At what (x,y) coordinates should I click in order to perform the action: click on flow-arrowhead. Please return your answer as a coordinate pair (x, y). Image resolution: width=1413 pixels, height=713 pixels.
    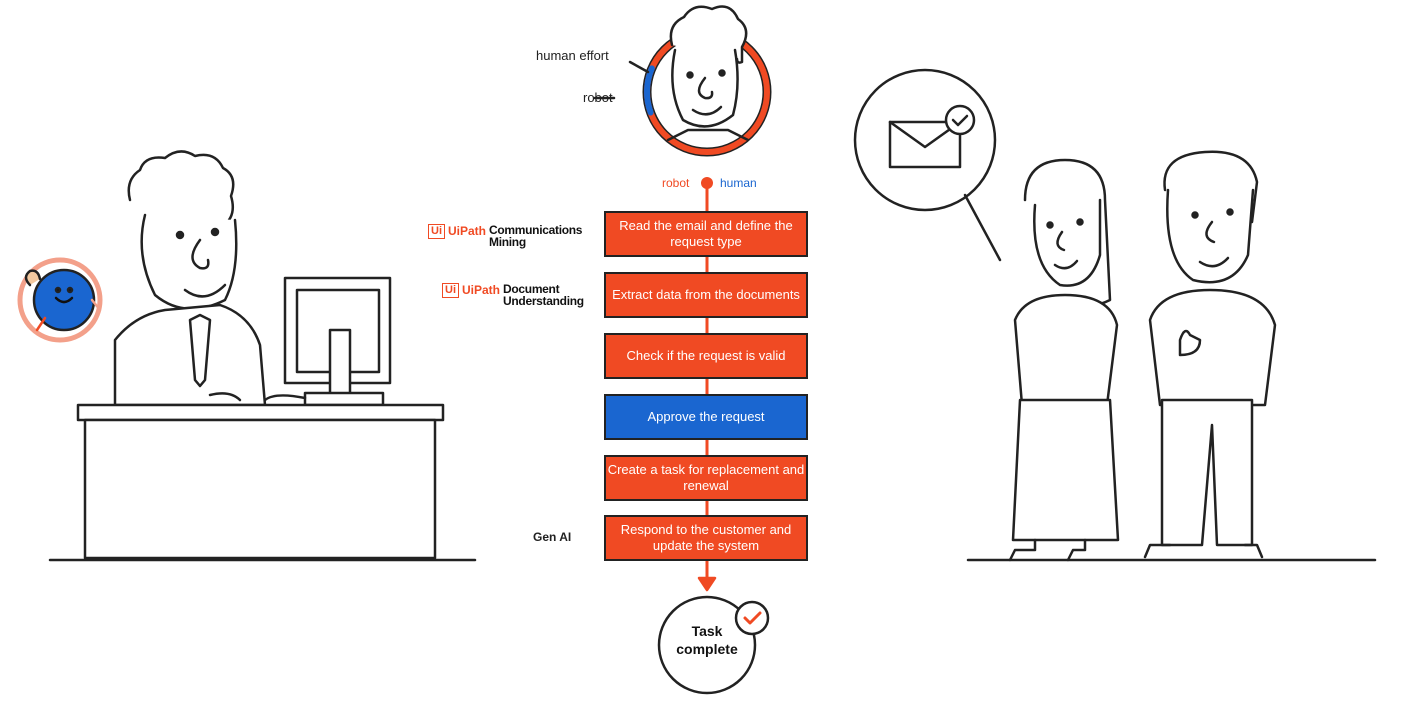
    Looking at the image, I should click on (707, 584).